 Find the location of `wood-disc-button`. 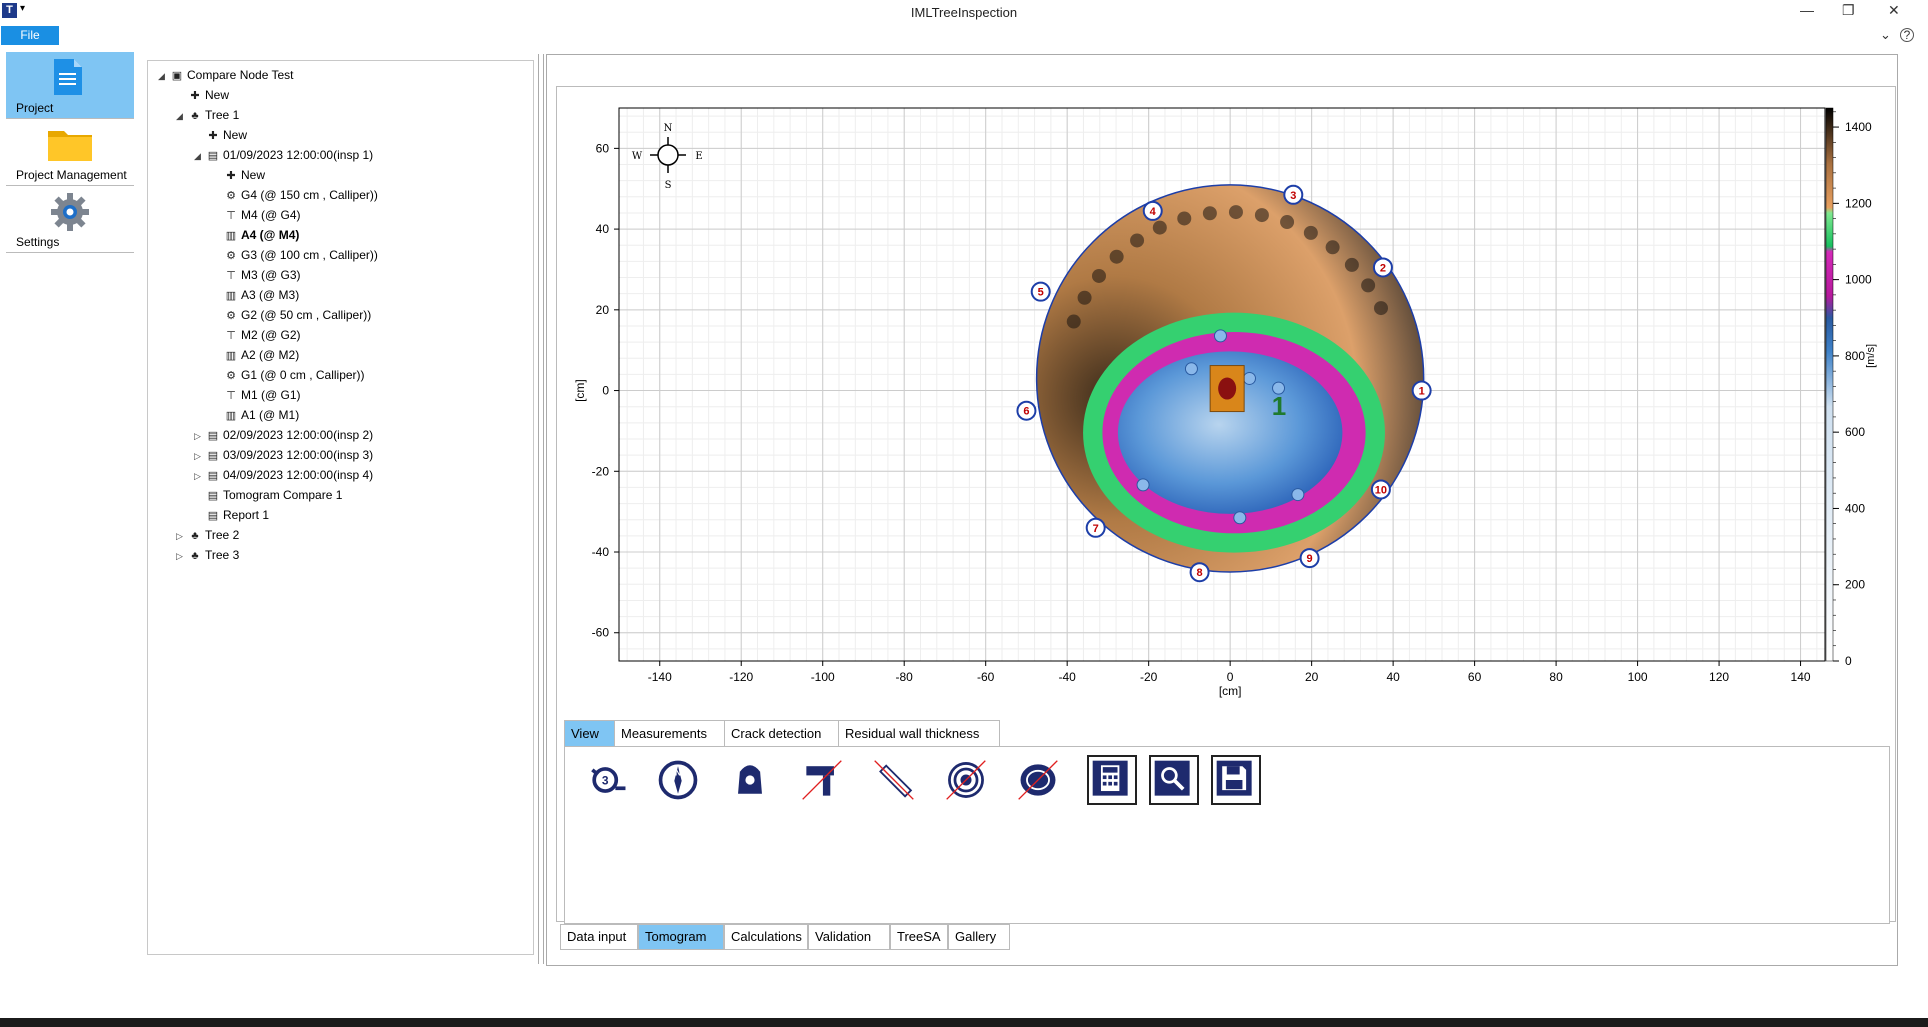

wood-disc-button is located at coordinates (1040, 782).